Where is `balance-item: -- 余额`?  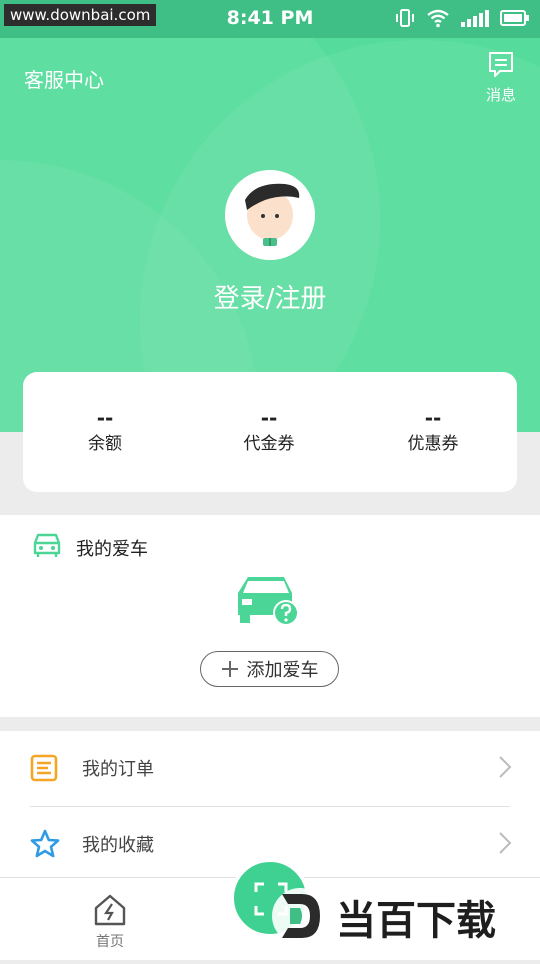 balance-item: -- 余额 is located at coordinates (105, 432).